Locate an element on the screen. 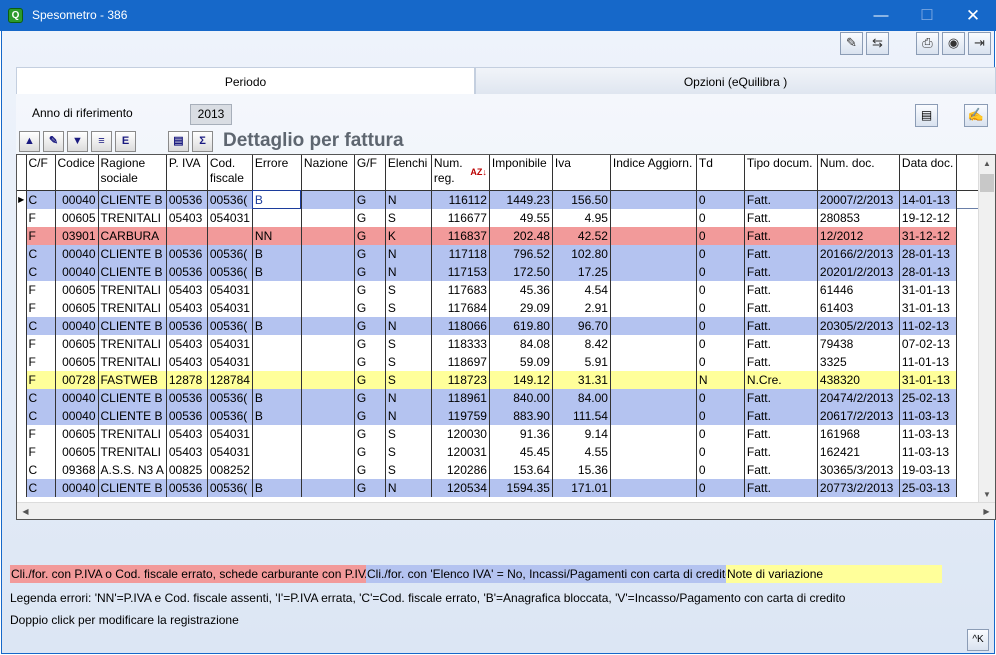 Image resolution: width=996 pixels, height=655 pixels. cell-numreg: 116837 is located at coordinates (460, 235).